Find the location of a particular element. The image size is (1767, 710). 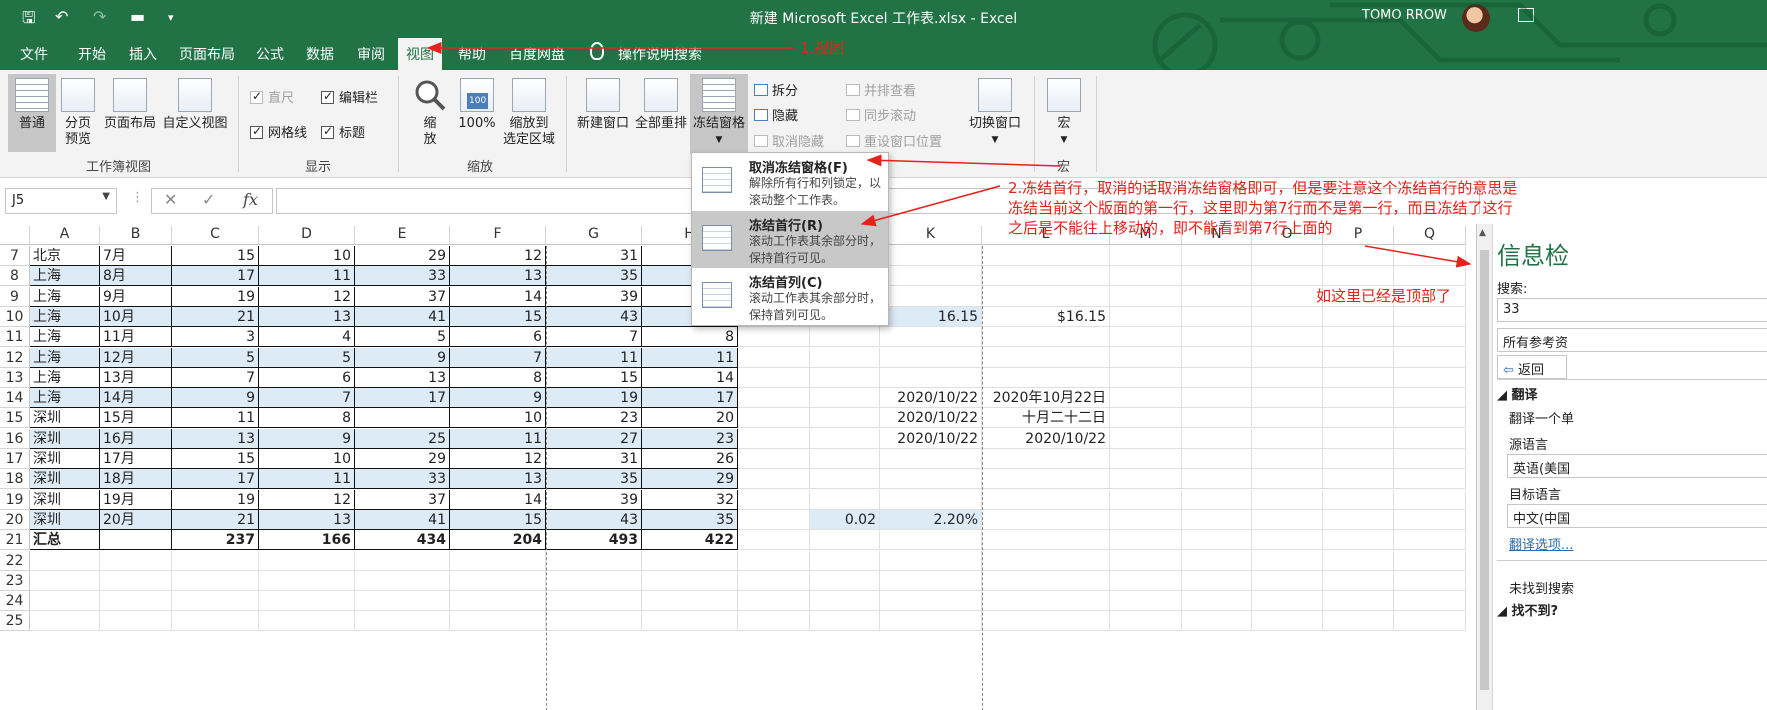

table-cell: 上海 is located at coordinates (65, 296).